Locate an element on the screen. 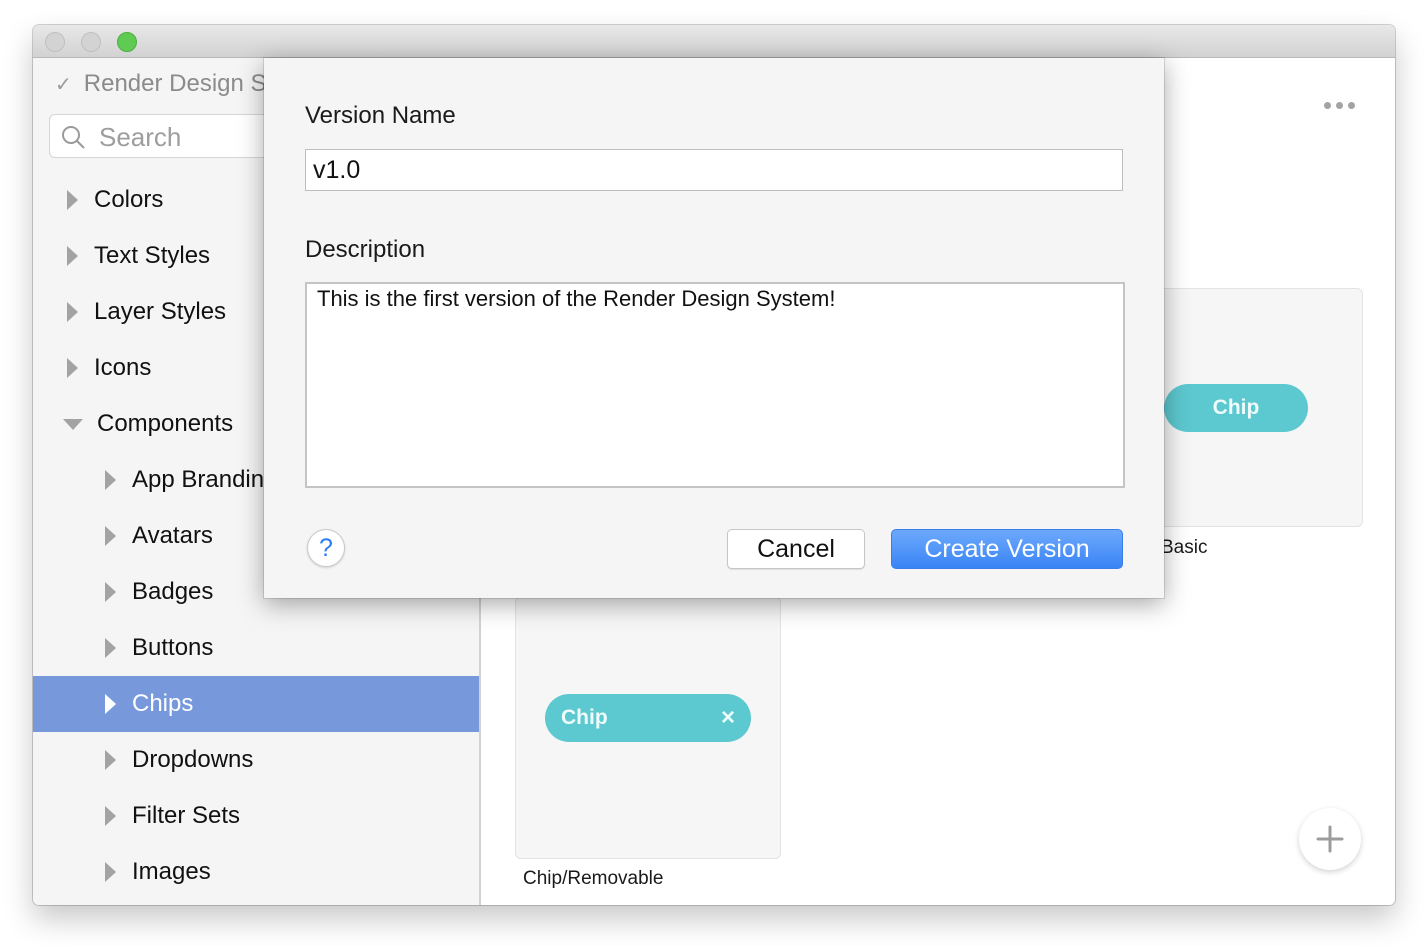  sidebar-item-label: Components is located at coordinates (165, 423).